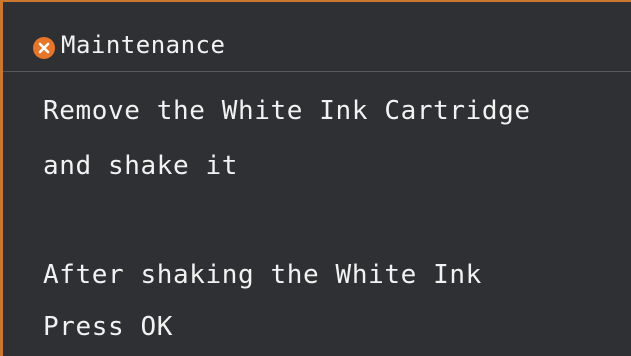 This screenshot has height=356, width=631. I want to click on instruction-line-3: After shaking the White Ink, so click(262, 275).